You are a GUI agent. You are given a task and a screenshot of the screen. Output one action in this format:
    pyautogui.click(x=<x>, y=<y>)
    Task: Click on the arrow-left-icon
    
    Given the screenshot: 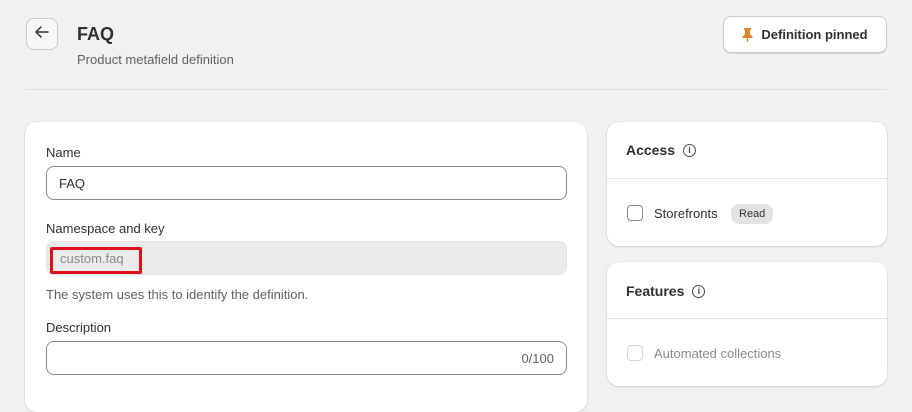 What is the action you would take?
    pyautogui.click(x=42, y=34)
    